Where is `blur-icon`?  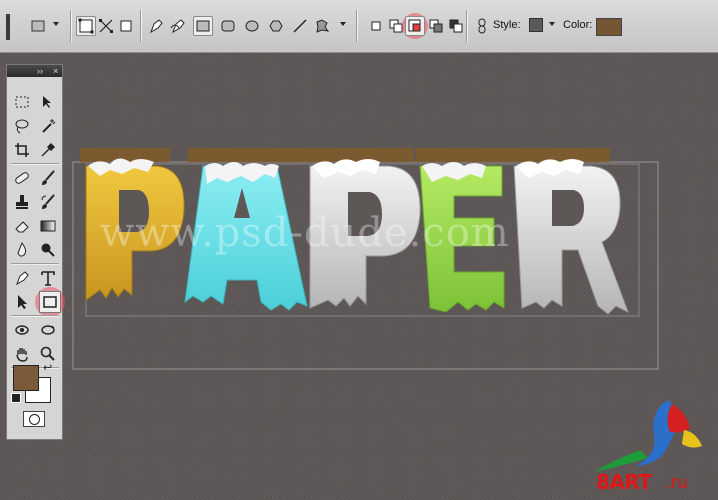 blur-icon is located at coordinates (22, 249).